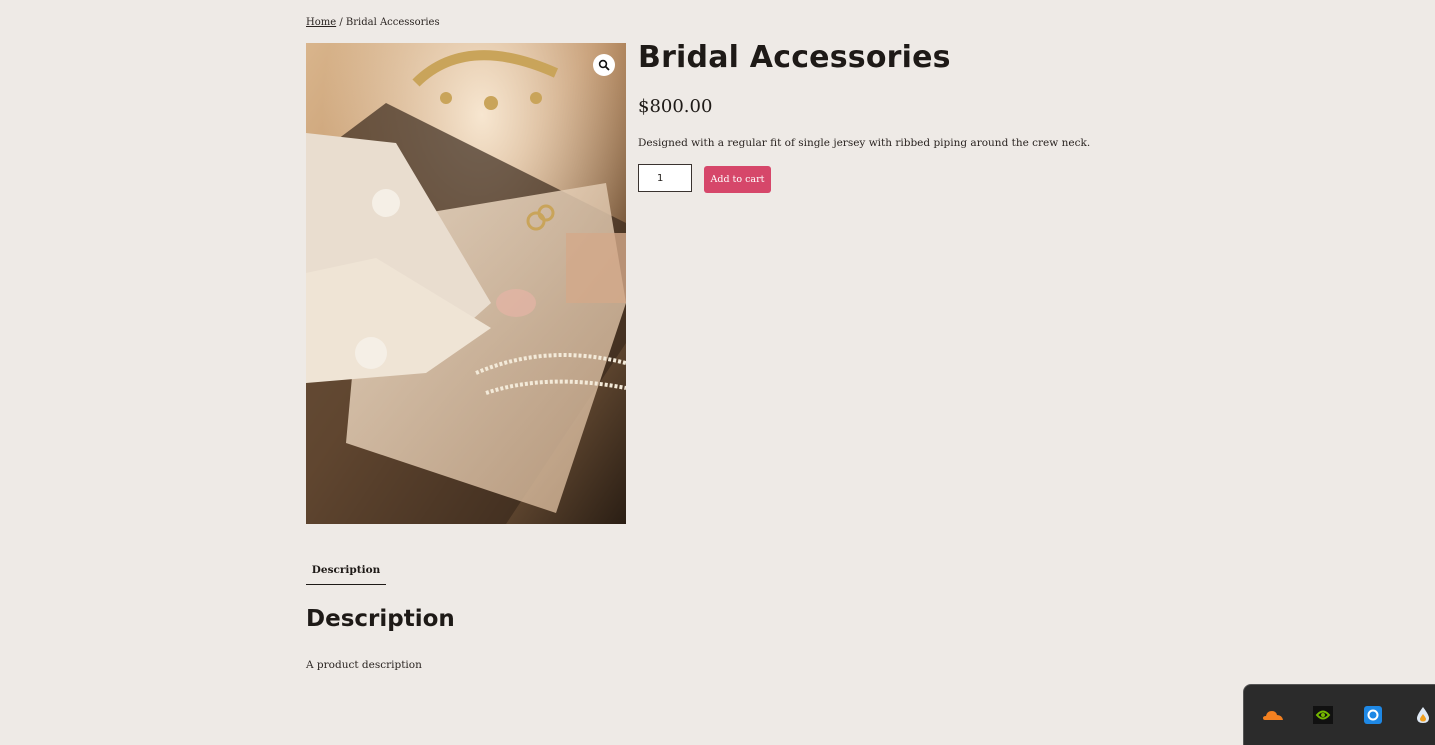  Describe the element at coordinates (380, 619) in the screenshot. I see `description-heading: Description` at that location.